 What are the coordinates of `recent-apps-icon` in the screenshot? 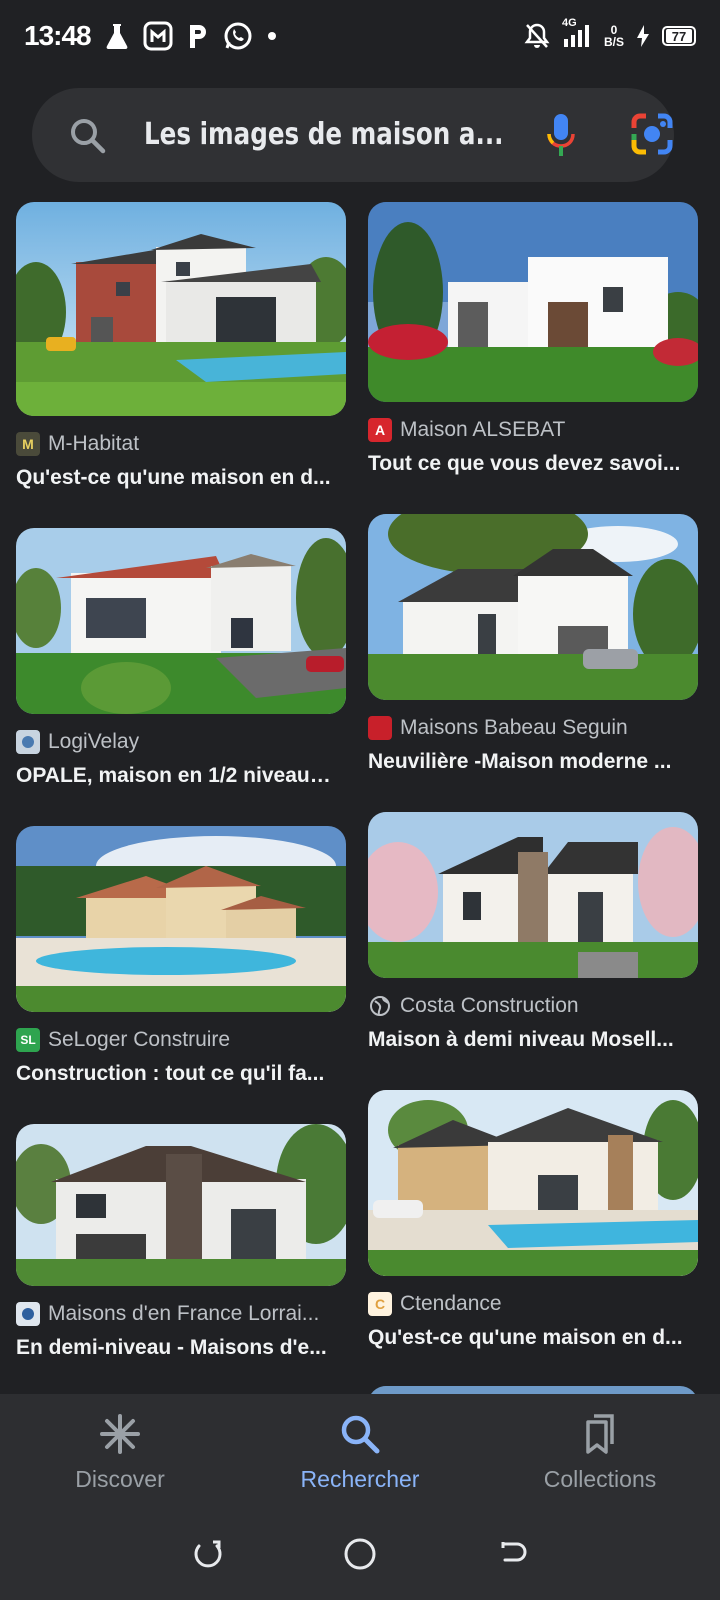 It's located at (207, 1554).